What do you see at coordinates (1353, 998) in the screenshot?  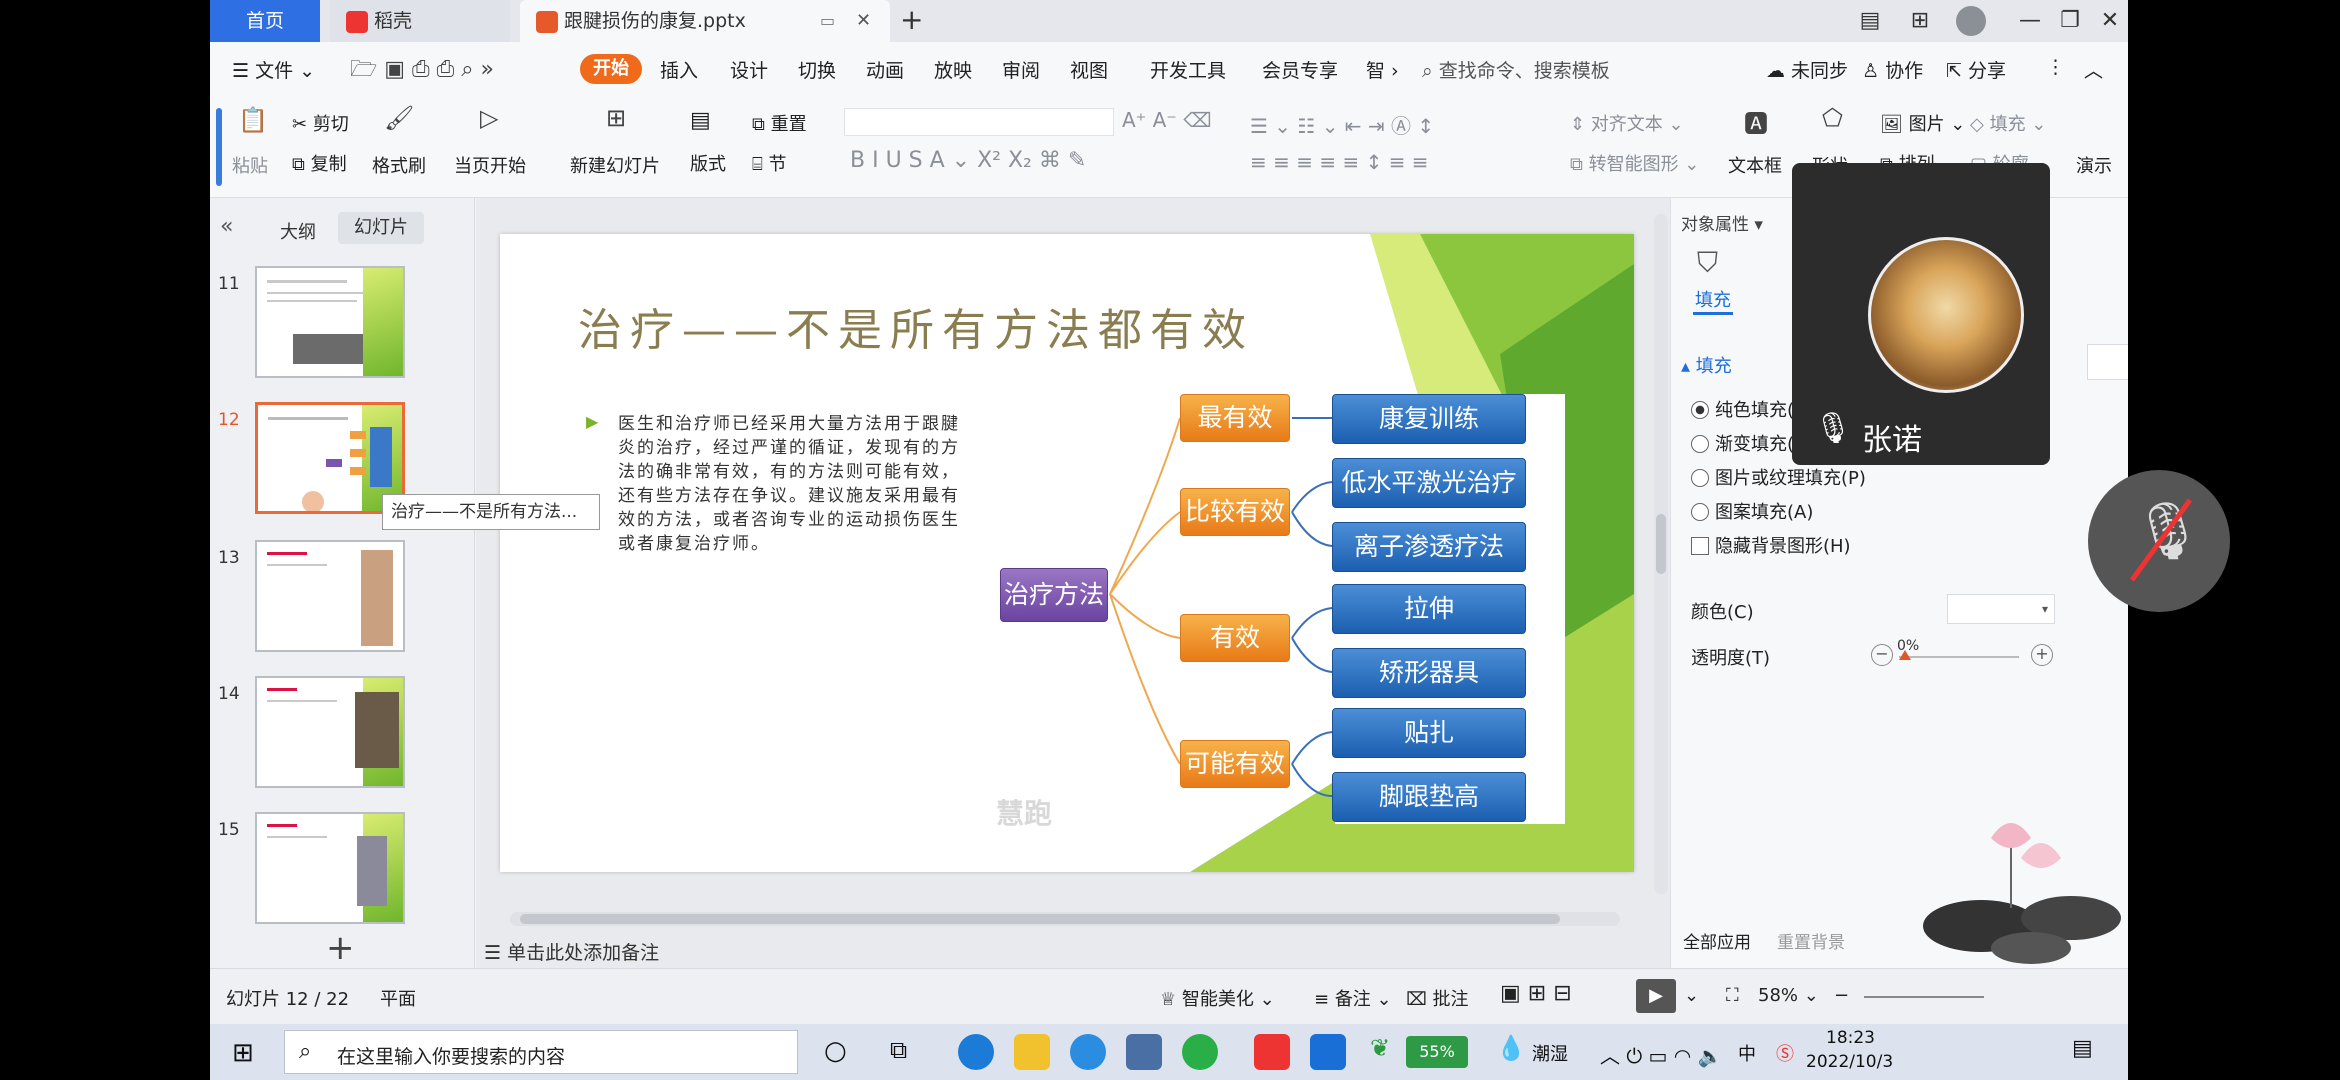 I see `notes-toggle-button: ≡ 备注 ⌄` at bounding box center [1353, 998].